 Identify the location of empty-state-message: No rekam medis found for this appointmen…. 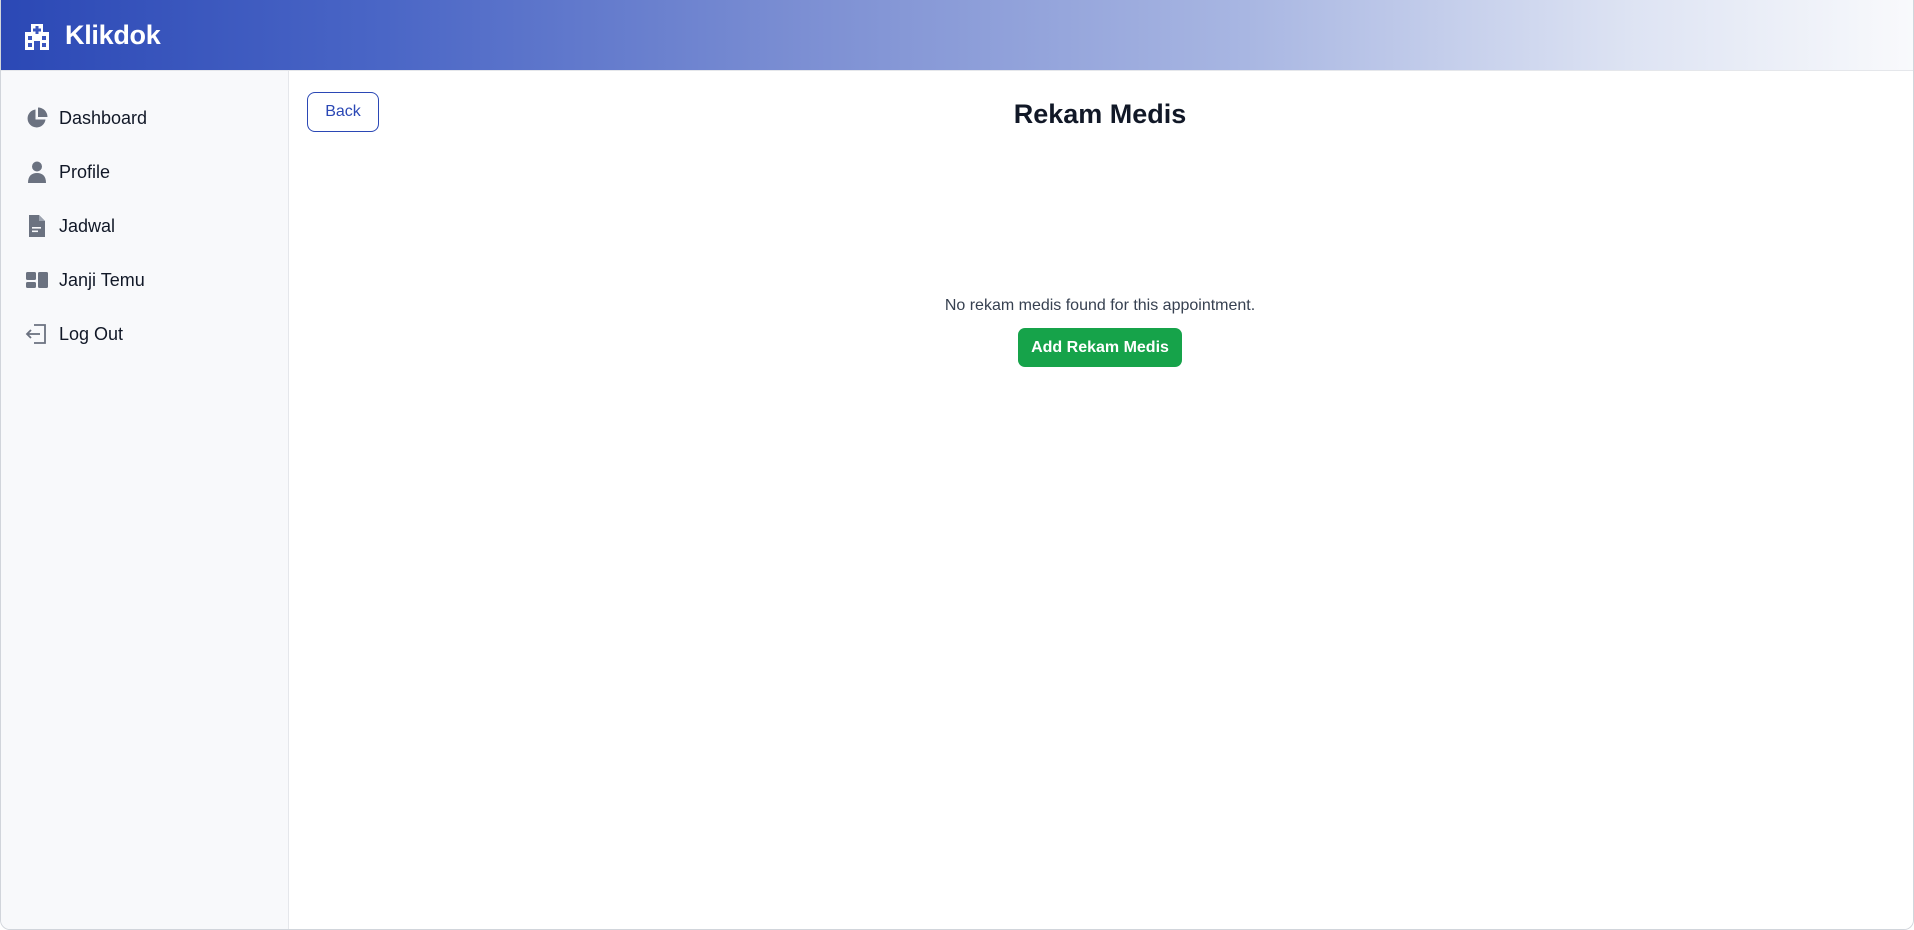
(1100, 305).